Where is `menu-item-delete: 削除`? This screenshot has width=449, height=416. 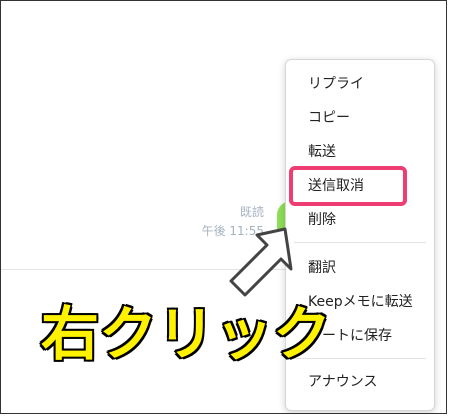
menu-item-delete: 削除 is located at coordinates (322, 220).